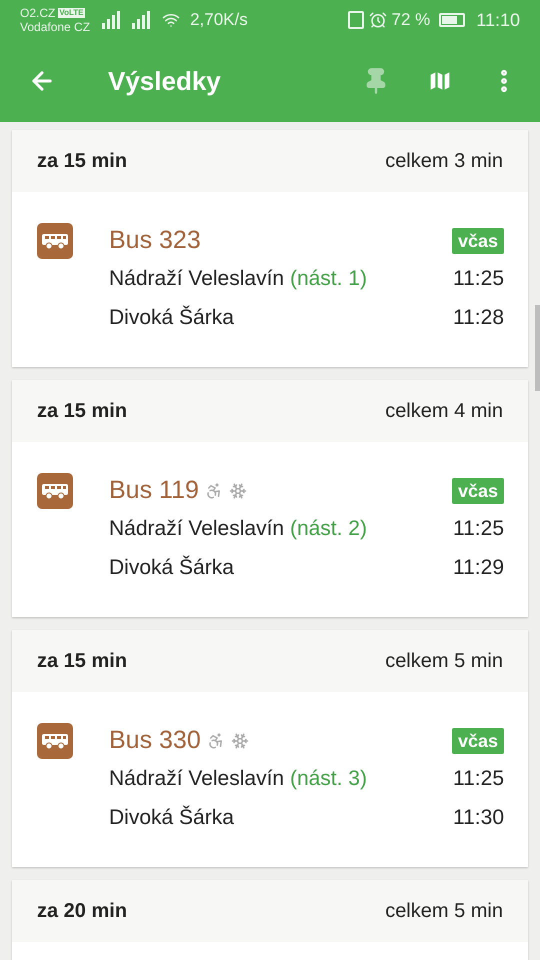 Image resolution: width=540 pixels, height=960 pixels. I want to click on volte-badge: VoLTE, so click(71, 13).